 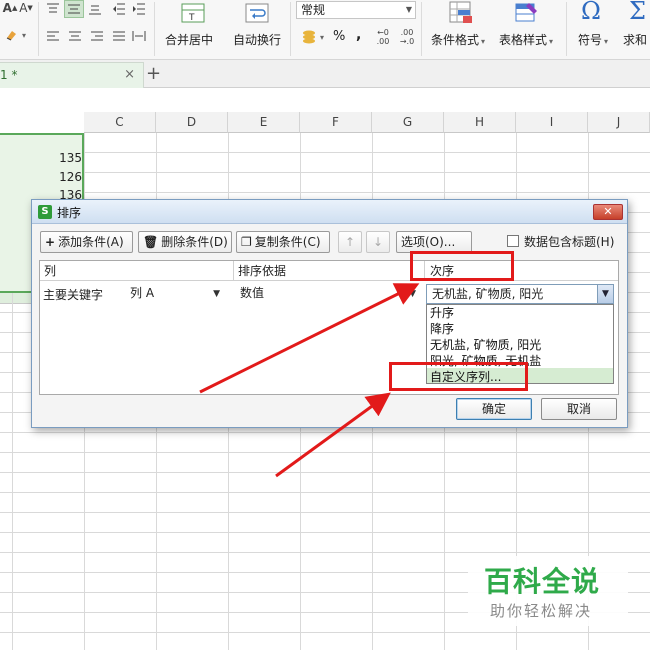 I want to click on watermark-brand: 百科全说, so click(x=542, y=581).